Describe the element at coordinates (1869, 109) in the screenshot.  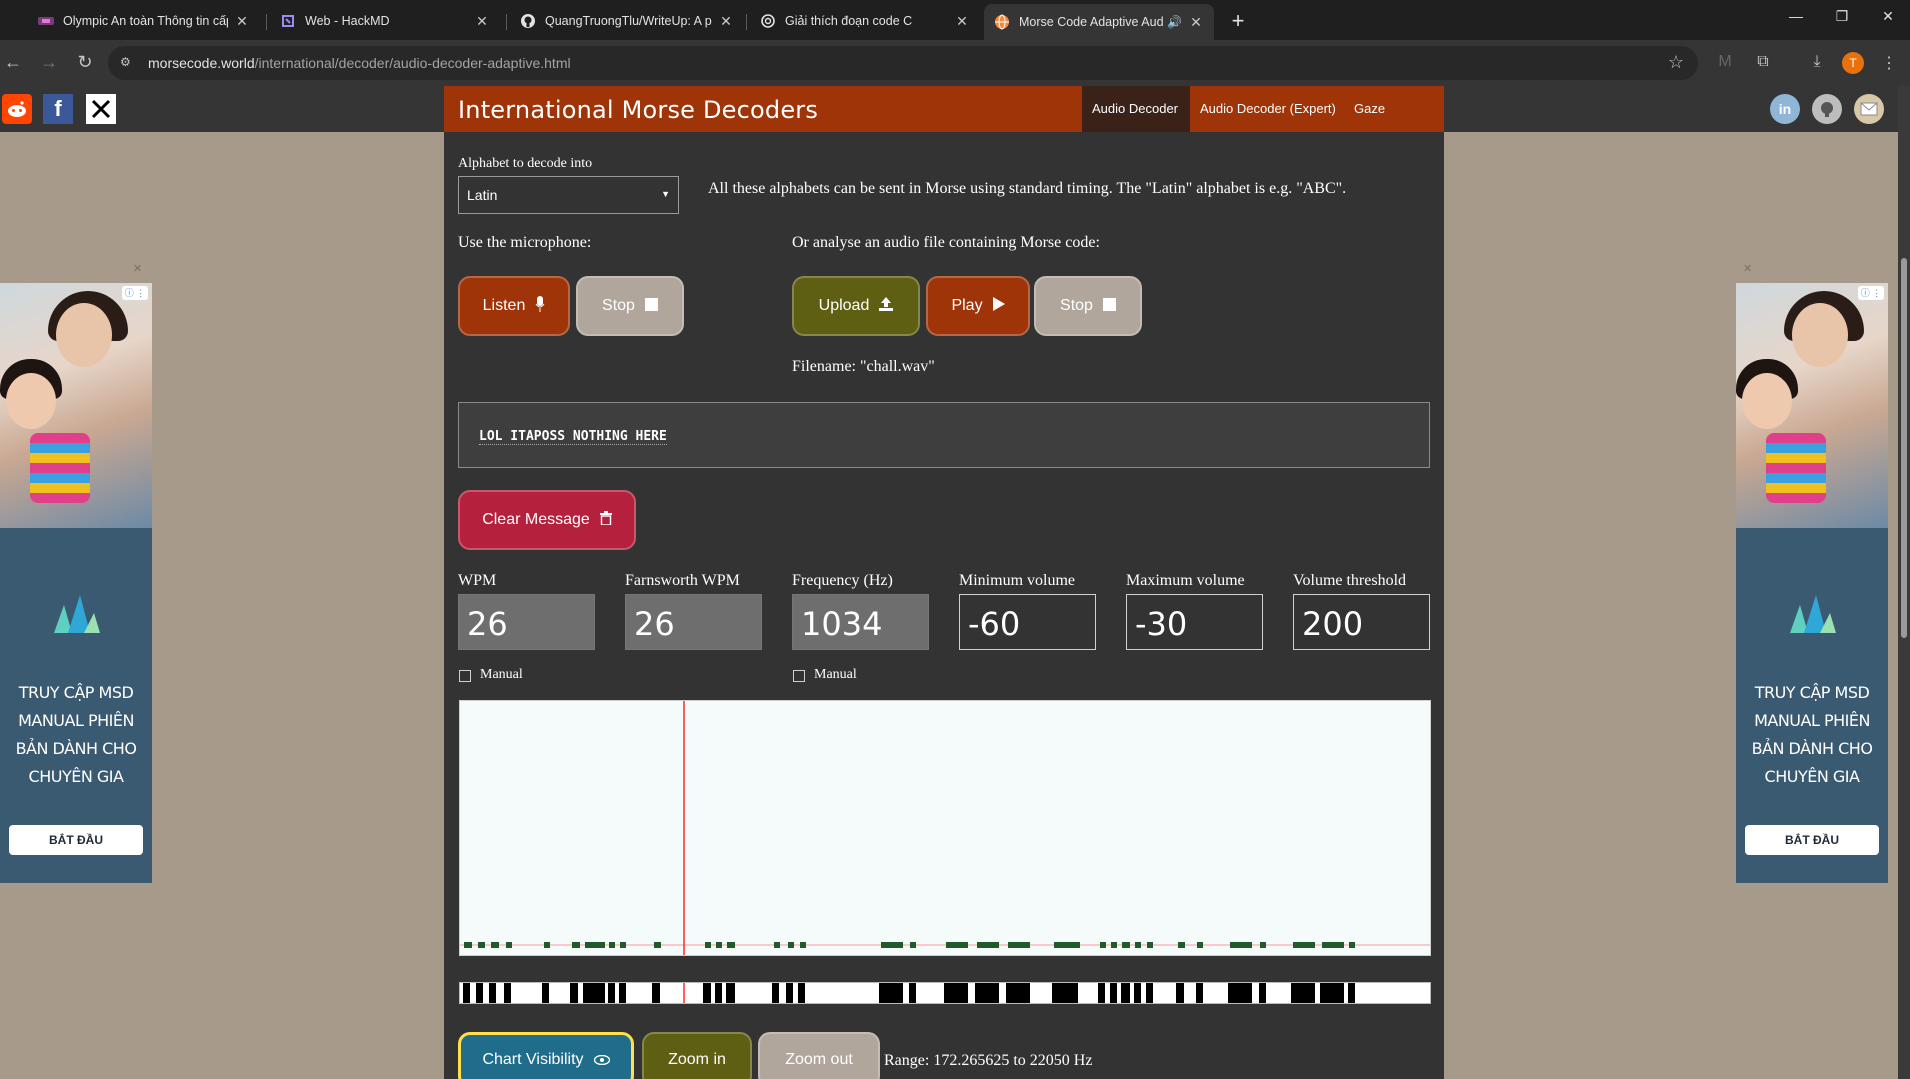
I see `email-icon` at that location.